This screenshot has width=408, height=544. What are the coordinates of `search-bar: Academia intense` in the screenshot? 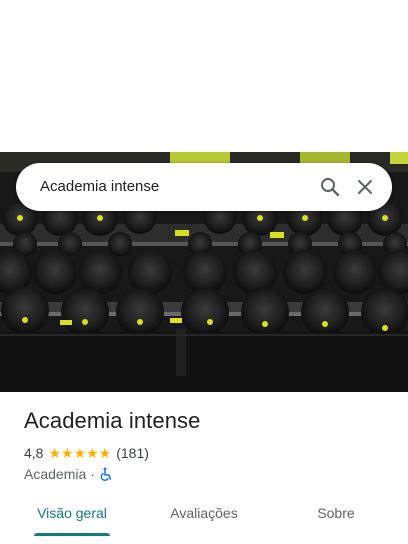 It's located at (204, 187).